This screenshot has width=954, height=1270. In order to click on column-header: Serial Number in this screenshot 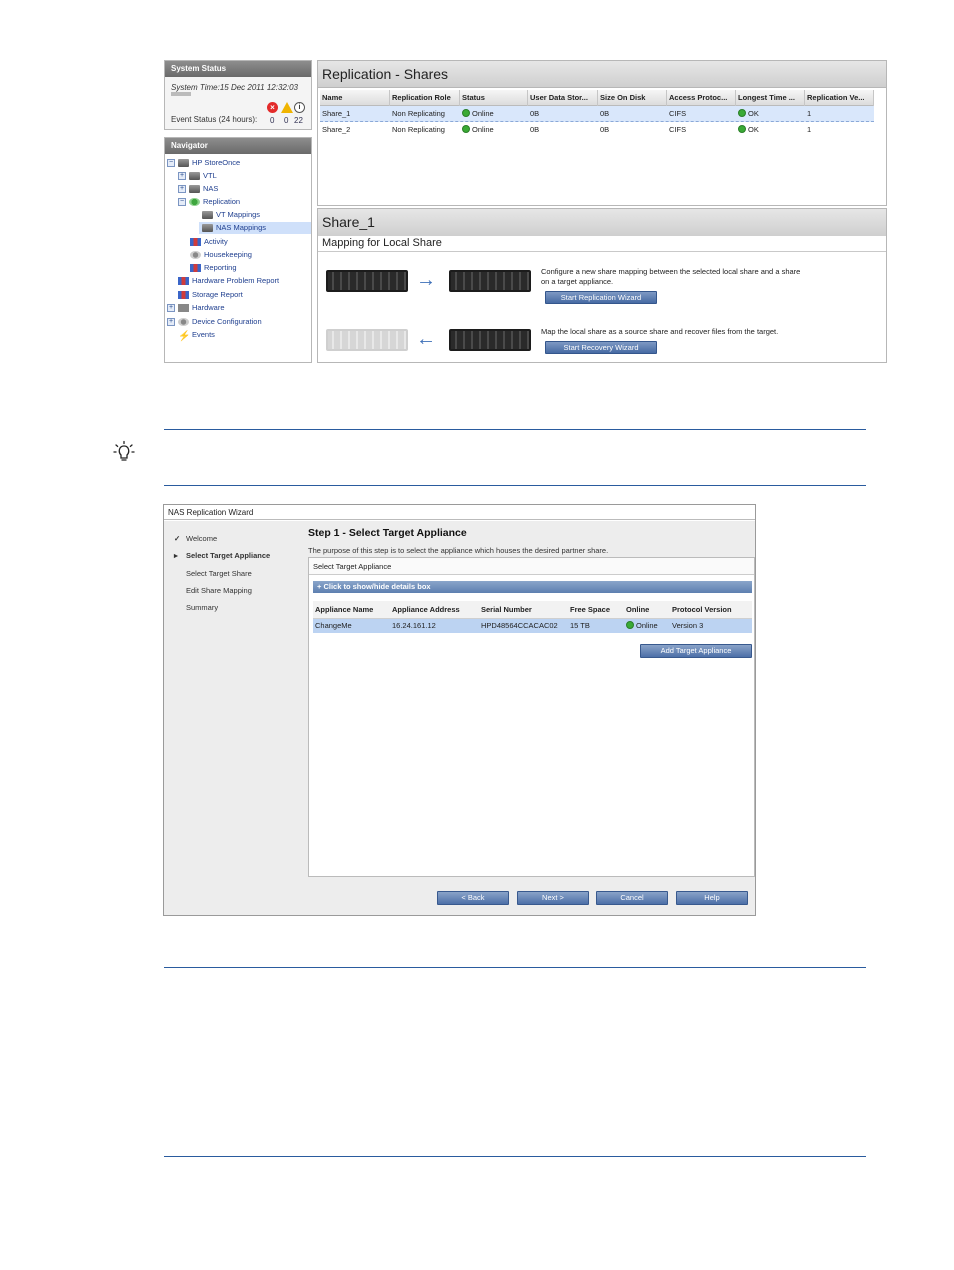, I will do `click(523, 610)`.